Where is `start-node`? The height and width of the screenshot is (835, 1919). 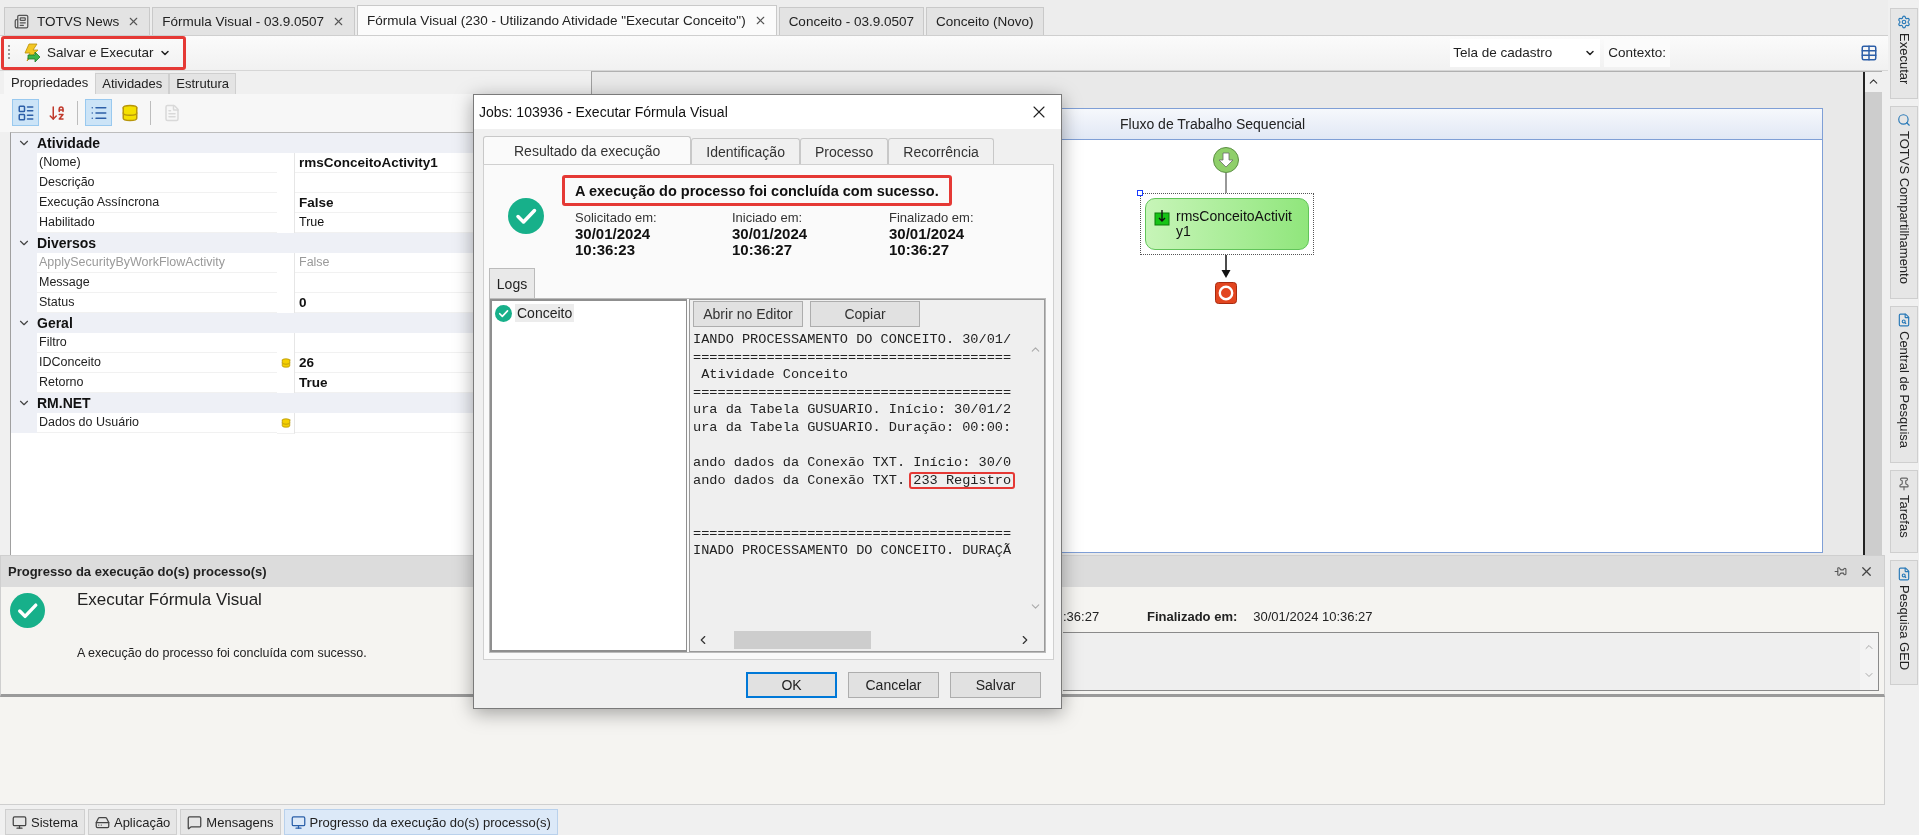
start-node is located at coordinates (1226, 159).